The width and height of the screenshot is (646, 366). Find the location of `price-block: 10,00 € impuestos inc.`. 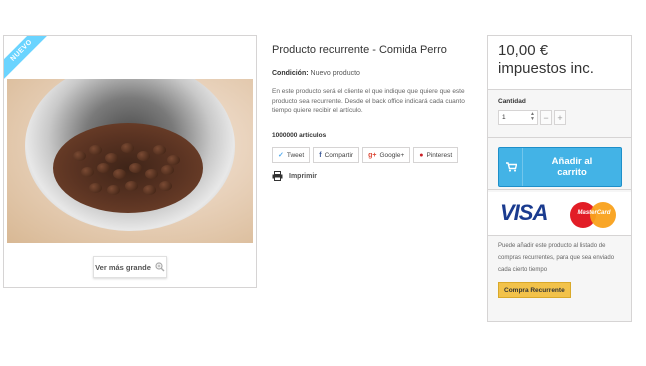

price-block: 10,00 € impuestos inc. is located at coordinates (559, 63).